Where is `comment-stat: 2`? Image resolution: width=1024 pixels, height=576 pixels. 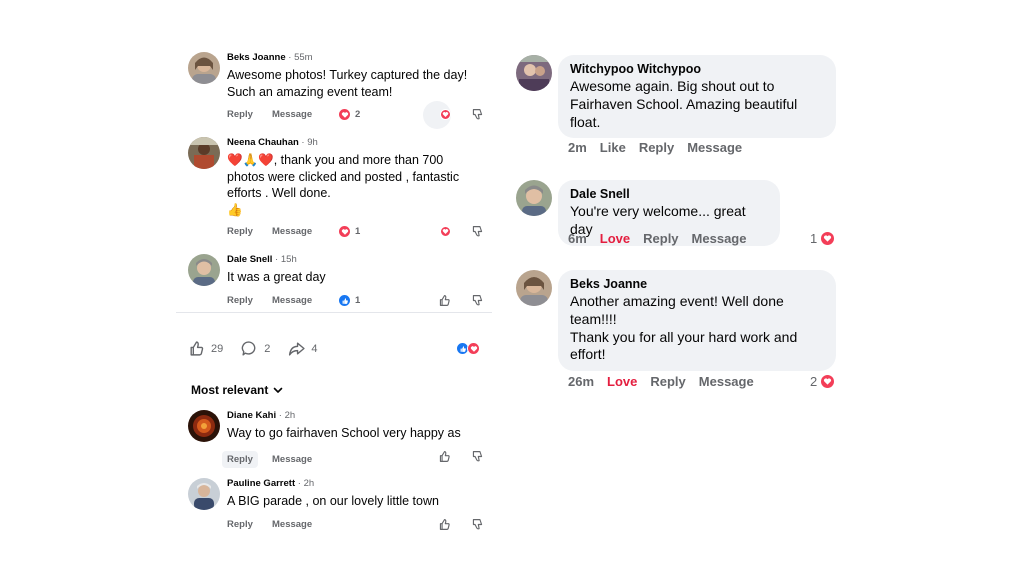 comment-stat: 2 is located at coordinates (255, 348).